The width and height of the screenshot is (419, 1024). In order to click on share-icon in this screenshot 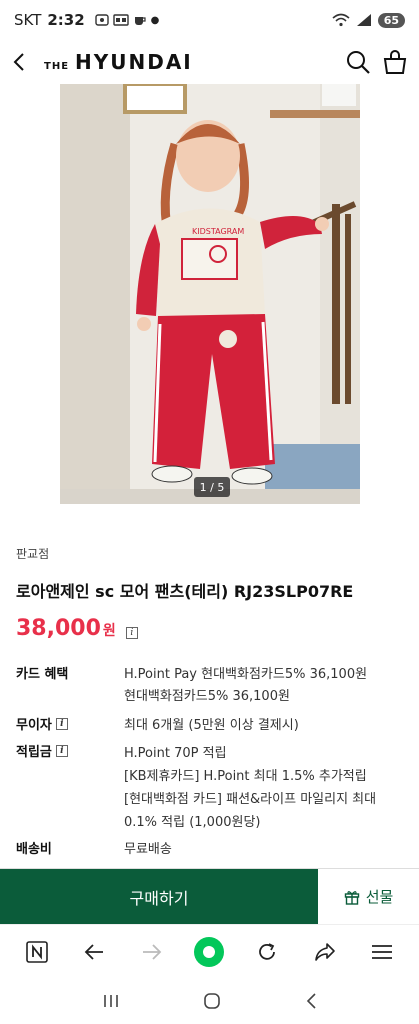, I will do `click(324, 951)`.